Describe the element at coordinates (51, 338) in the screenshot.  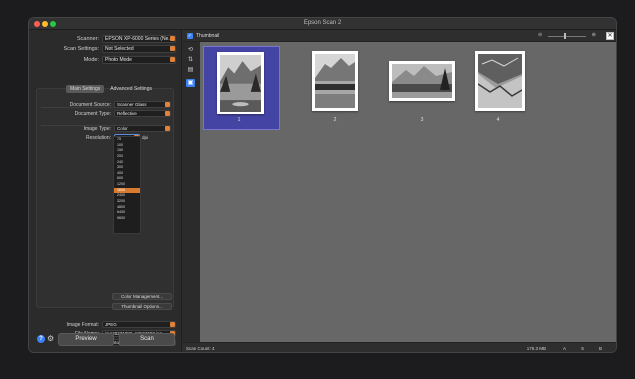
I see `gear-icon: ⚙` at that location.